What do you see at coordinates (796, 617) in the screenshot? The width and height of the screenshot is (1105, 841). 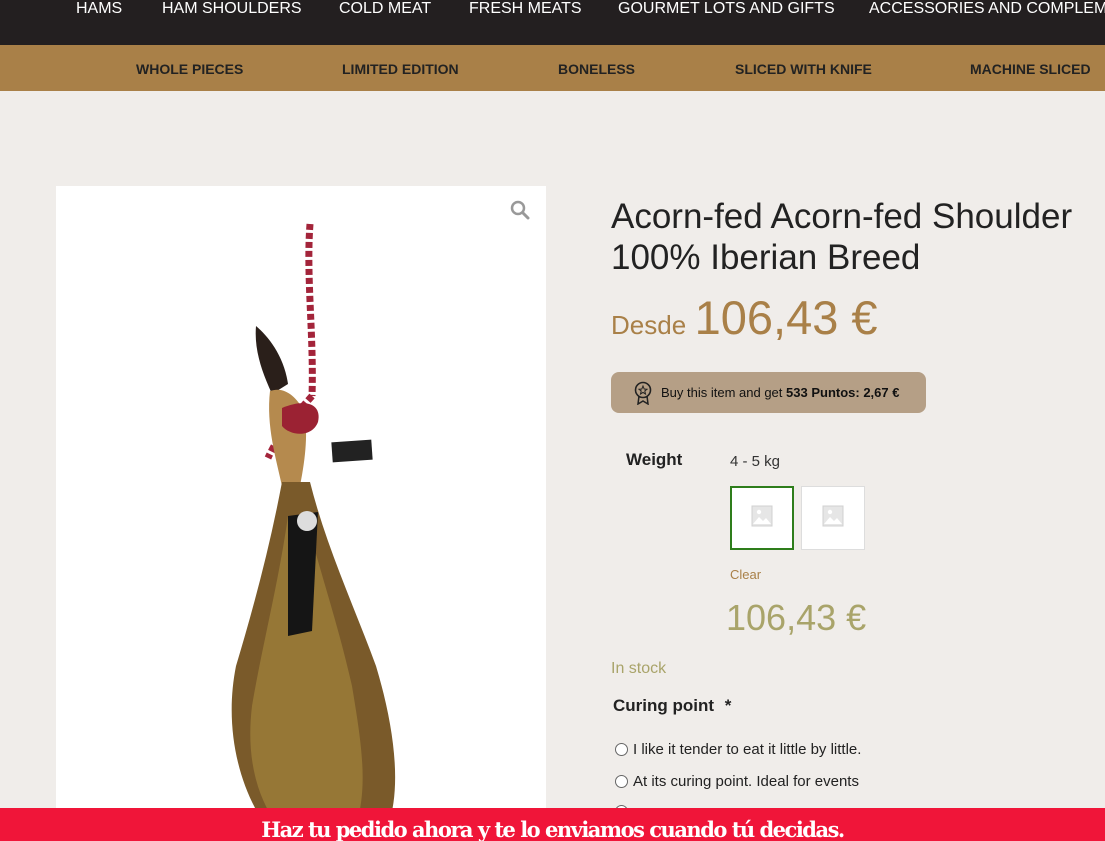 I see `variation-price: 106,43 €` at bounding box center [796, 617].